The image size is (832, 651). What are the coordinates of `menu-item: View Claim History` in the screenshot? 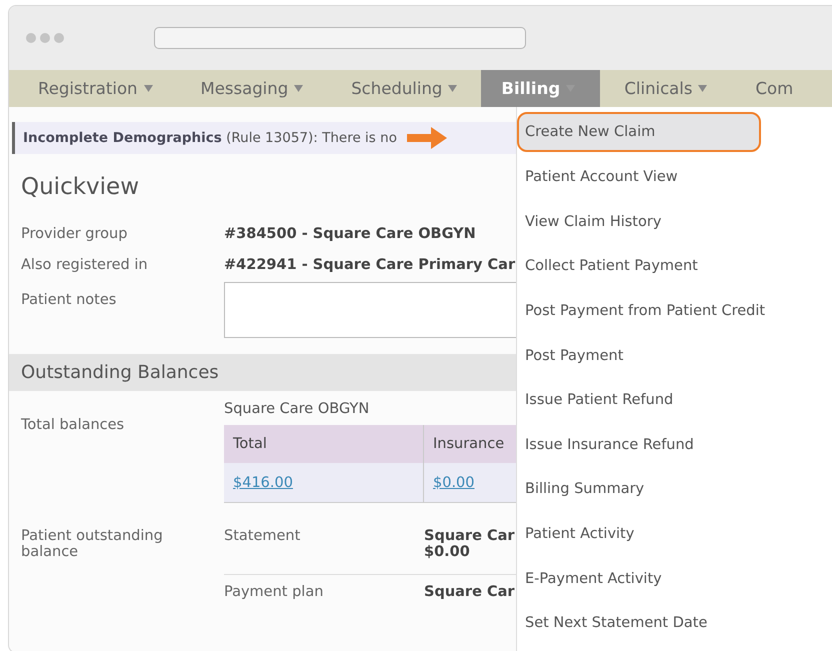 It's located at (674, 222).